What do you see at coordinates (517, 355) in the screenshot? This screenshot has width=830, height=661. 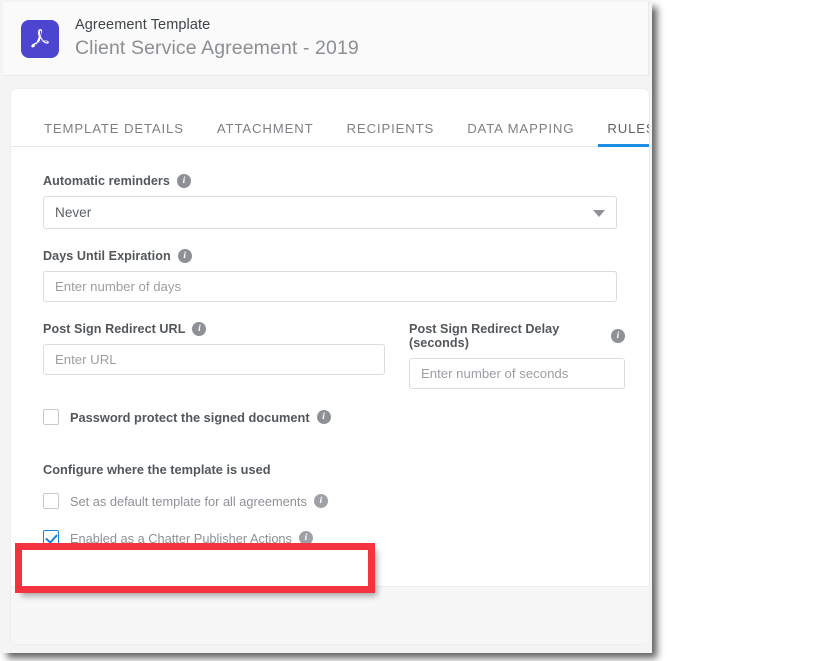 I see `field-post-sign-redirect-delay: Post Sign Redirect Delay (seconds) i` at bounding box center [517, 355].